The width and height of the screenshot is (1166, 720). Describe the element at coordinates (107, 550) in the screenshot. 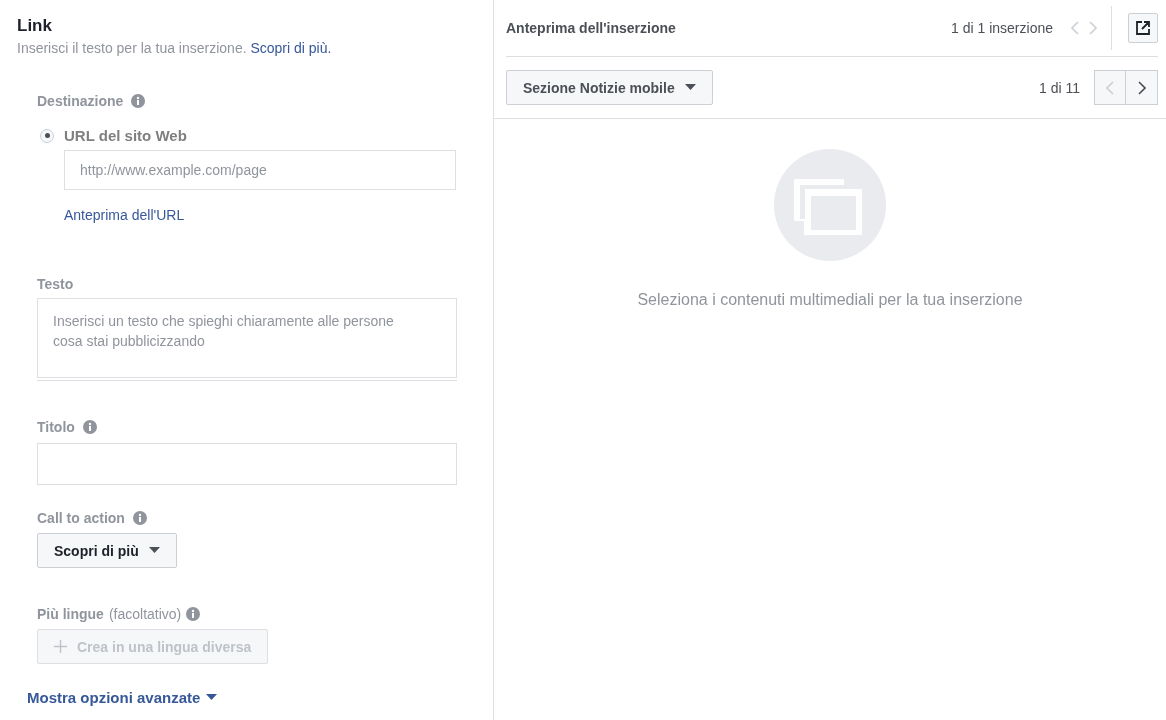

I see `call-to-action-dropdown: Scopri di più` at that location.